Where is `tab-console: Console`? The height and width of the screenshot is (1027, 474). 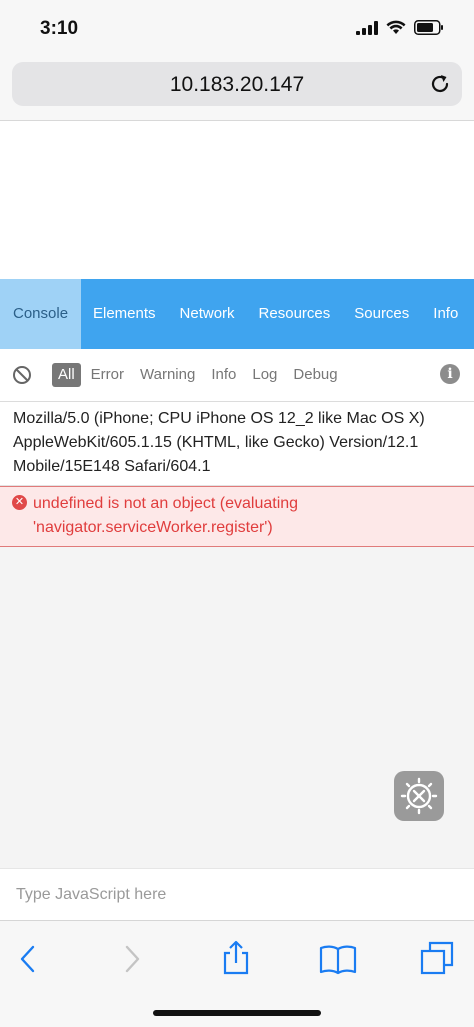
tab-console: Console is located at coordinates (40, 314).